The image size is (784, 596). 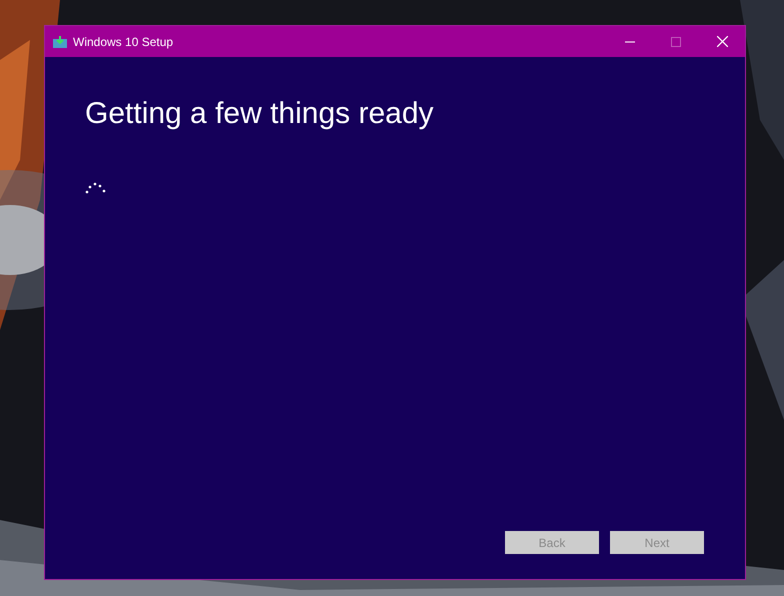 I want to click on maximize-icon, so click(x=676, y=41).